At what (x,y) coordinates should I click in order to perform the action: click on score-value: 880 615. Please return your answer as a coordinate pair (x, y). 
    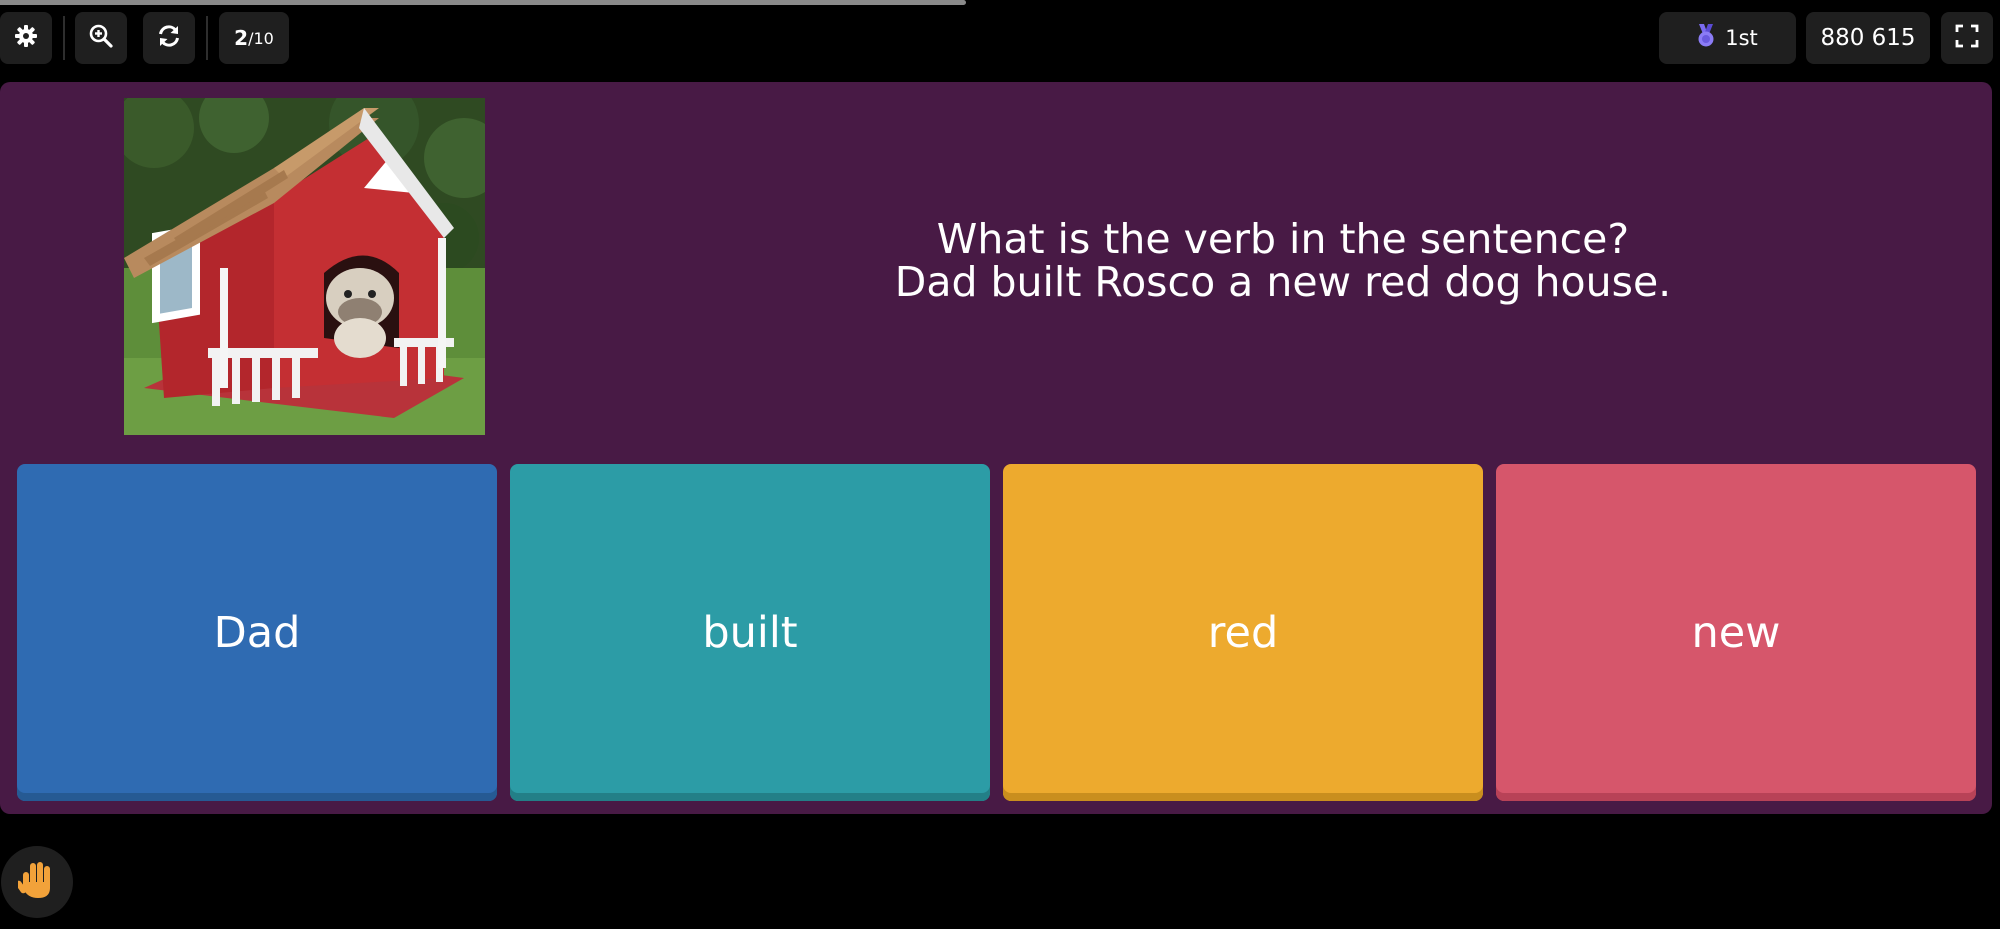
    Looking at the image, I should click on (1868, 38).